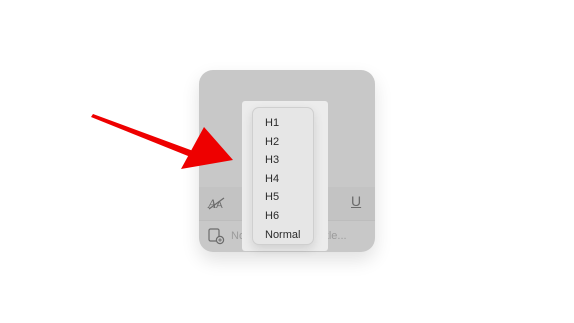 This screenshot has height=323, width=574. Describe the element at coordinates (283, 197) in the screenshot. I see `menu-item-h5: H5` at that location.